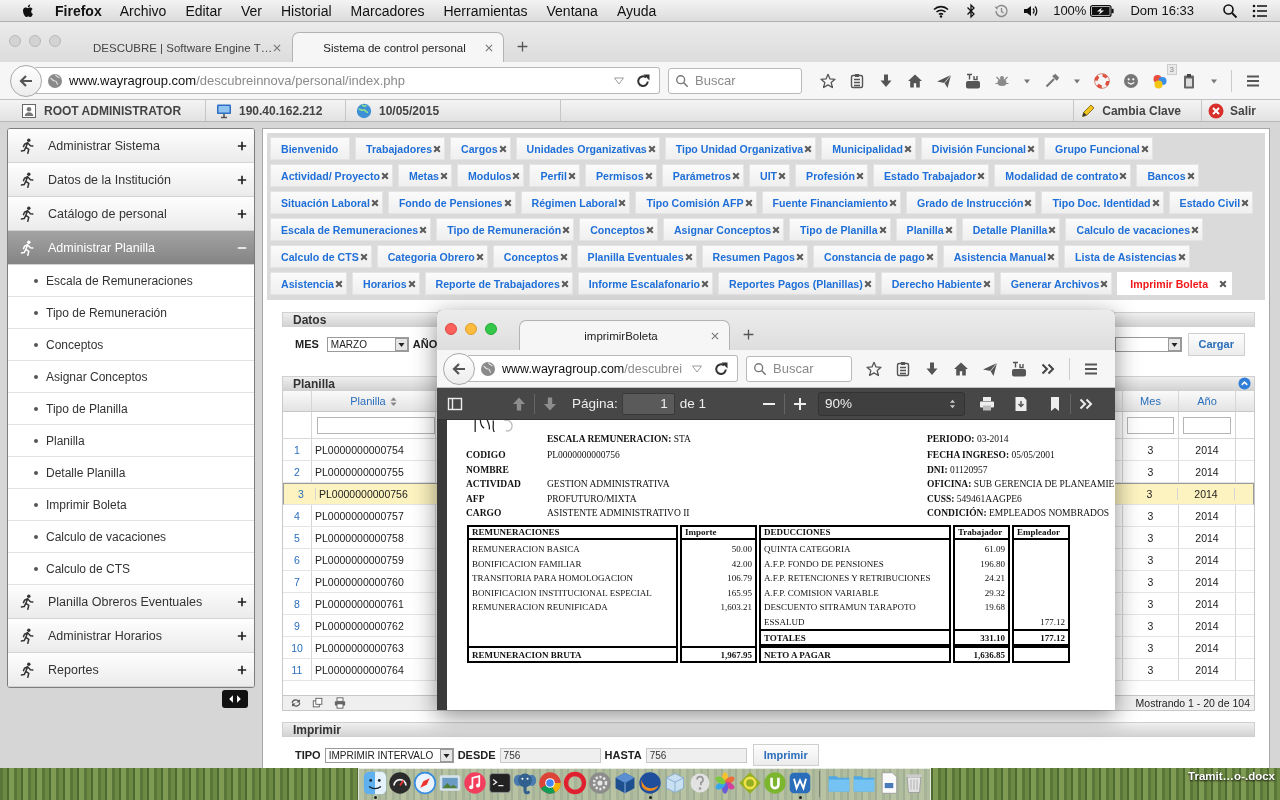  I want to click on apple-icon, so click(28, 10).